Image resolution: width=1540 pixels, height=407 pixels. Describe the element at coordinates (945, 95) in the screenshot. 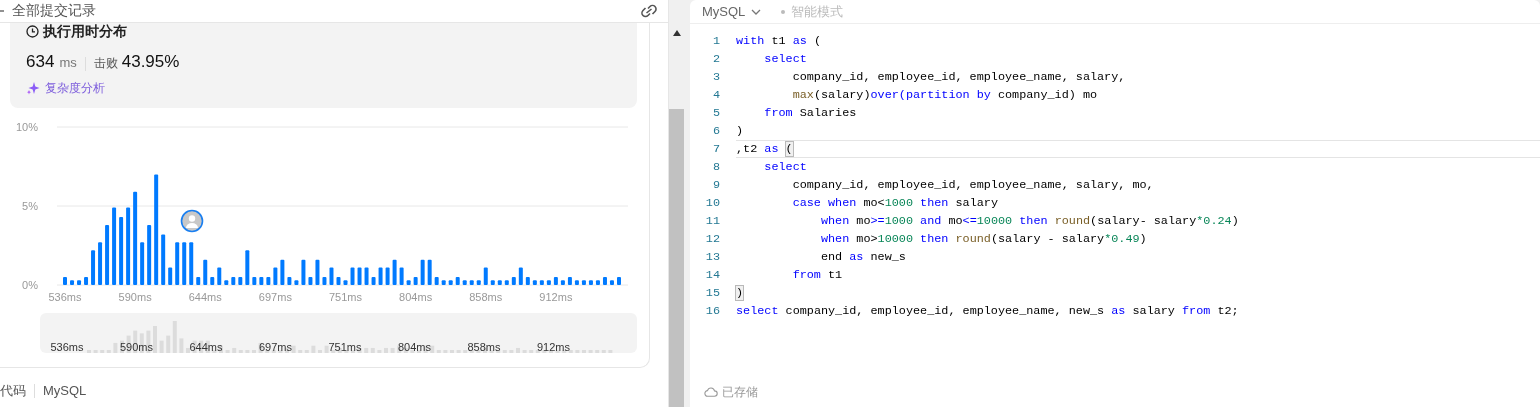

I see `code-line: max(salary)over(partition by company_id) mo` at that location.